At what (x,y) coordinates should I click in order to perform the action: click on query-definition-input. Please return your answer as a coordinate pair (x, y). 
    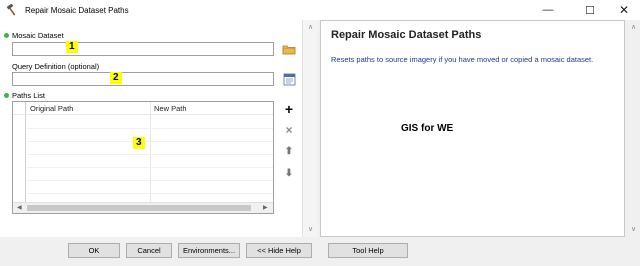
    Looking at the image, I should click on (143, 79).